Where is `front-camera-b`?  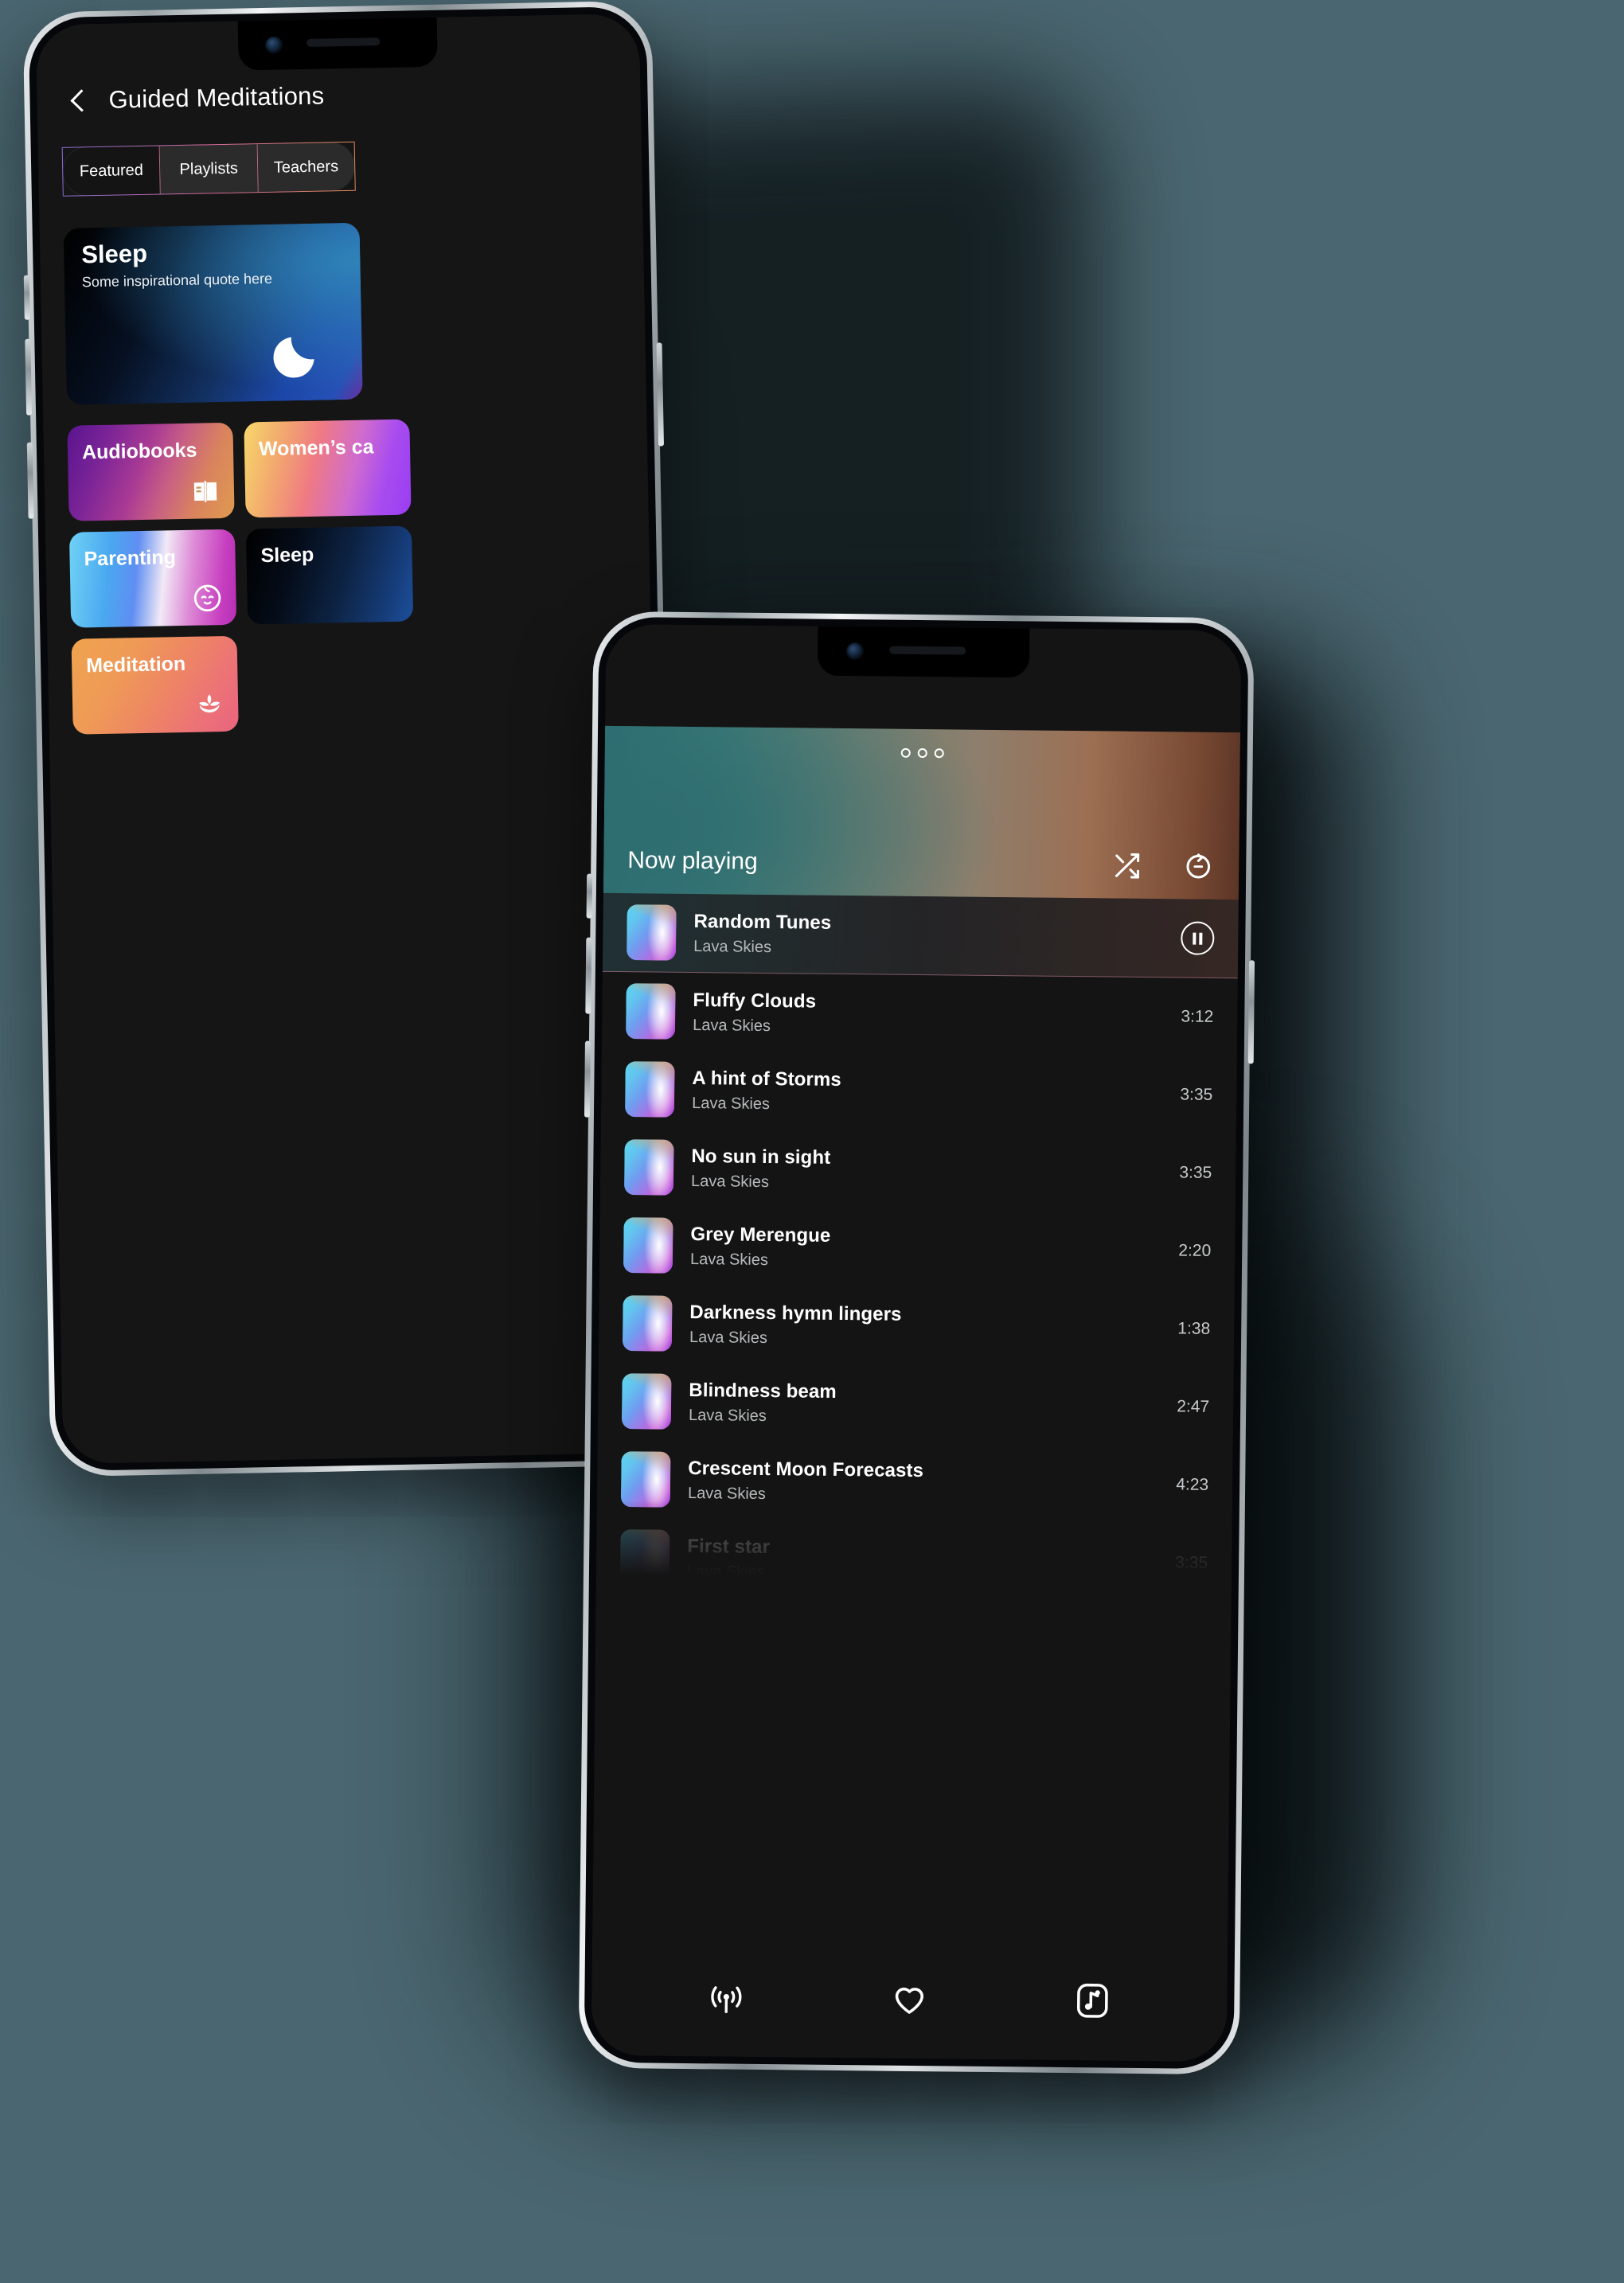
front-camera-b is located at coordinates (855, 651).